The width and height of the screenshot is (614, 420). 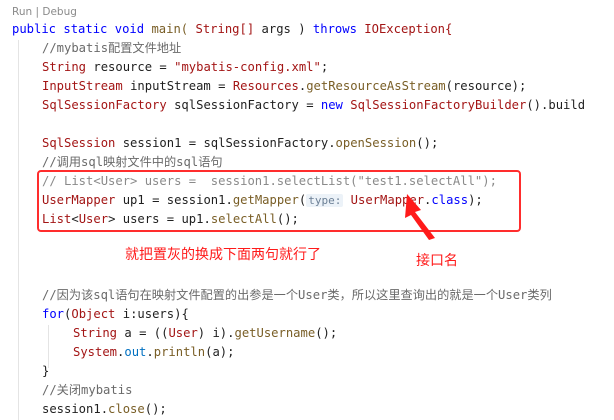 I want to click on punctuation: (a);, so click(x=220, y=352).